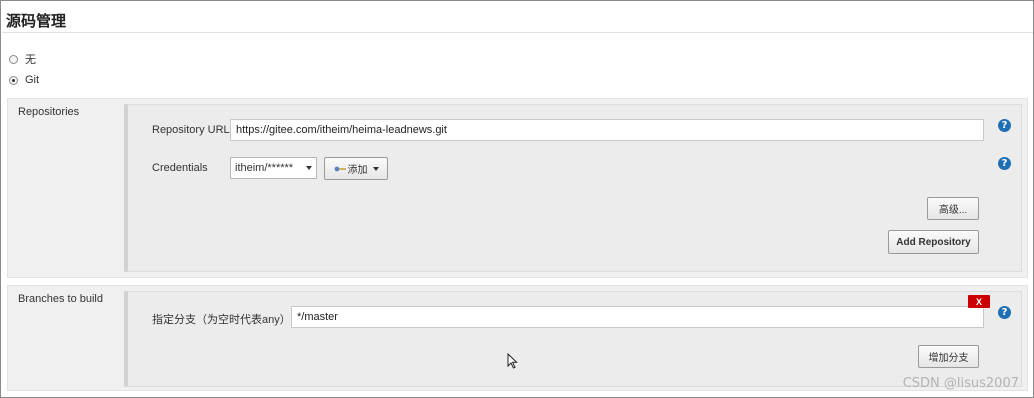 The height and width of the screenshot is (398, 1034). I want to click on radio-git-label: Git, so click(32, 80).